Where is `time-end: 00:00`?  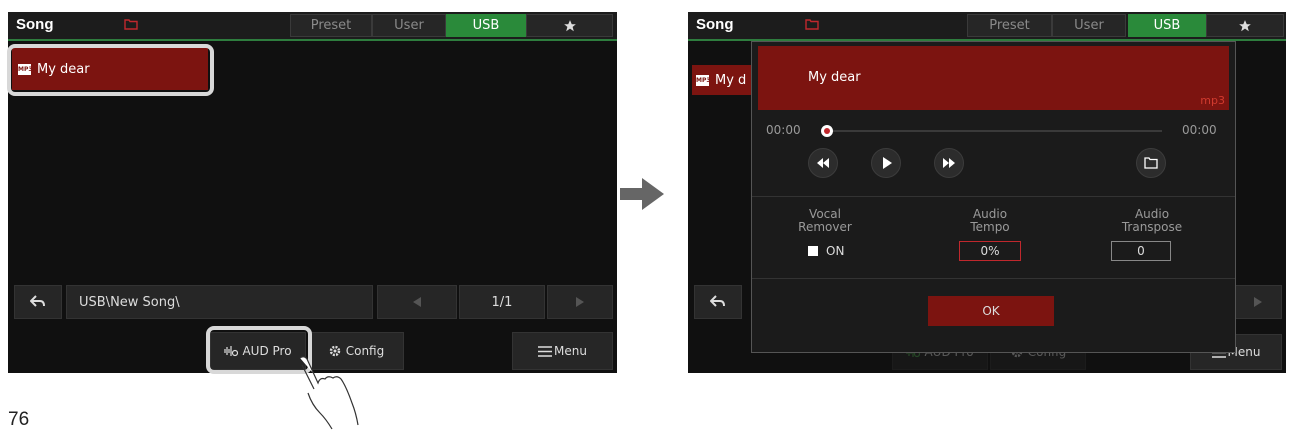
time-end: 00:00 is located at coordinates (1199, 130).